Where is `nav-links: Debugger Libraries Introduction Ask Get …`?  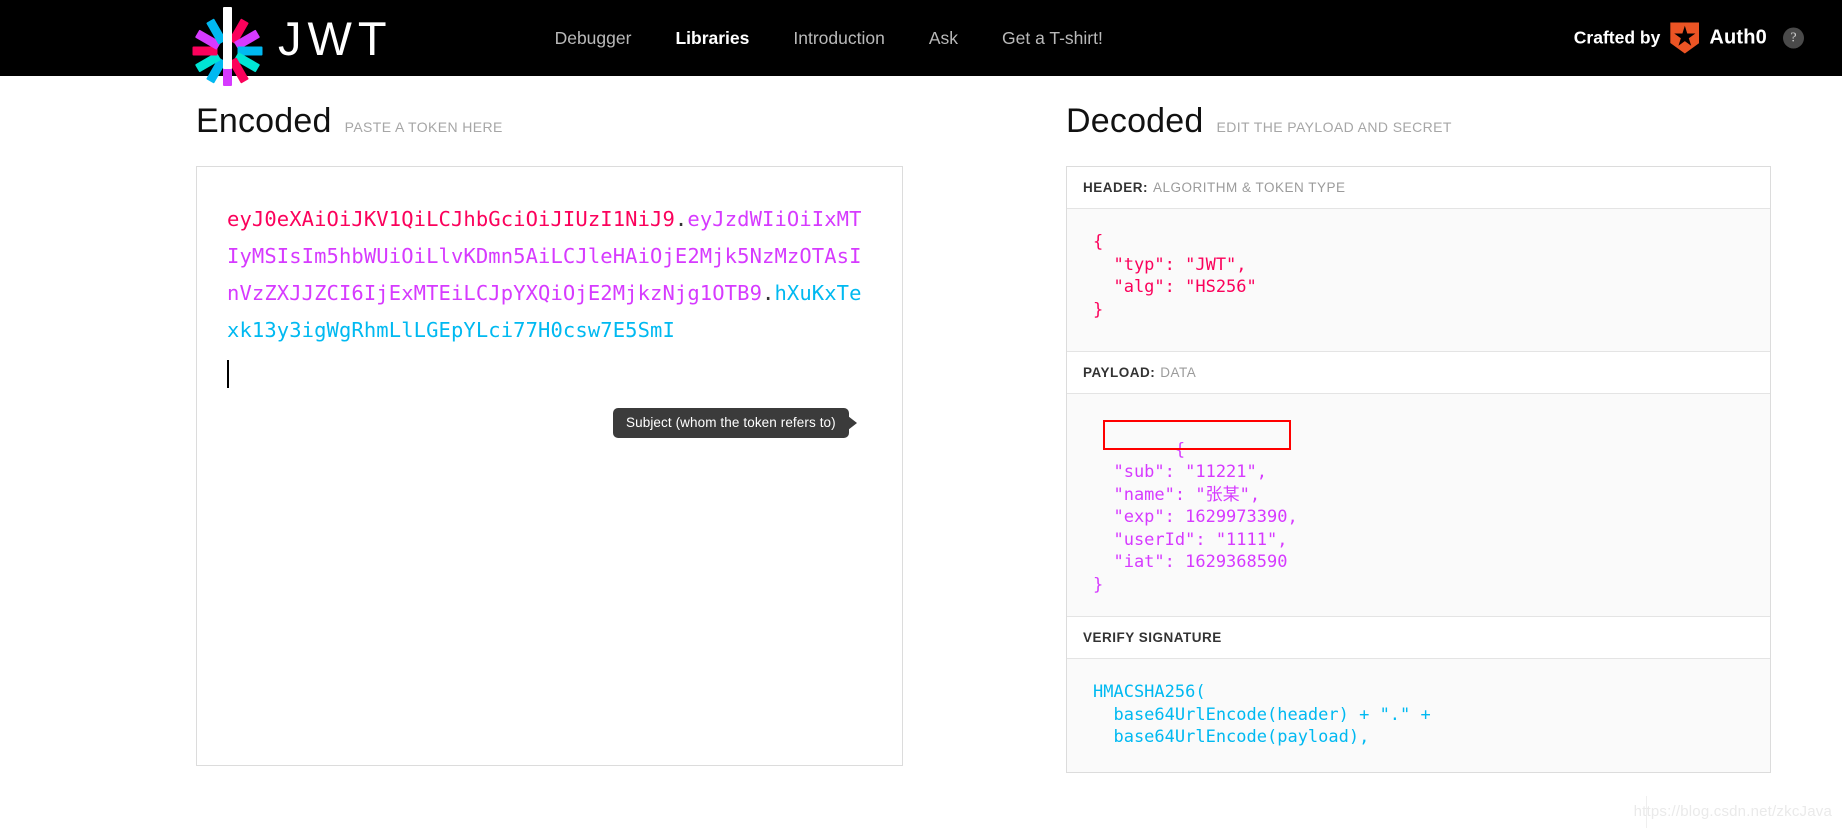 nav-links: Debugger Libraries Introduction Ask Get … is located at coordinates (829, 38).